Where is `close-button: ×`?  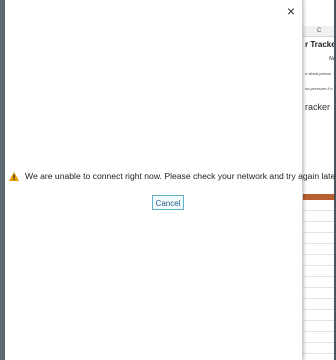 close-button: × is located at coordinates (291, 11).